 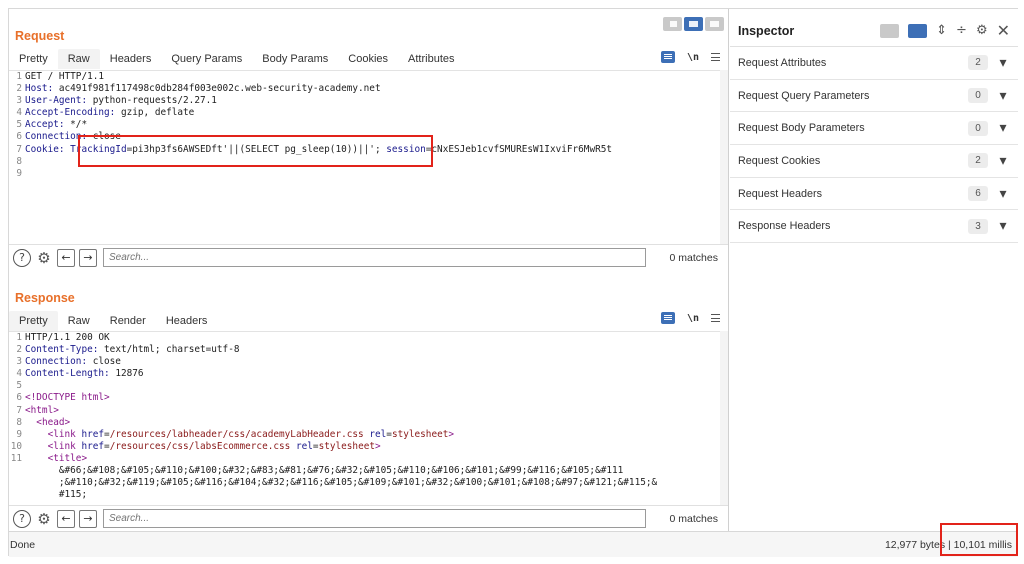 I want to click on line-content: HTTP/1.1 200 OK, so click(x=67, y=338).